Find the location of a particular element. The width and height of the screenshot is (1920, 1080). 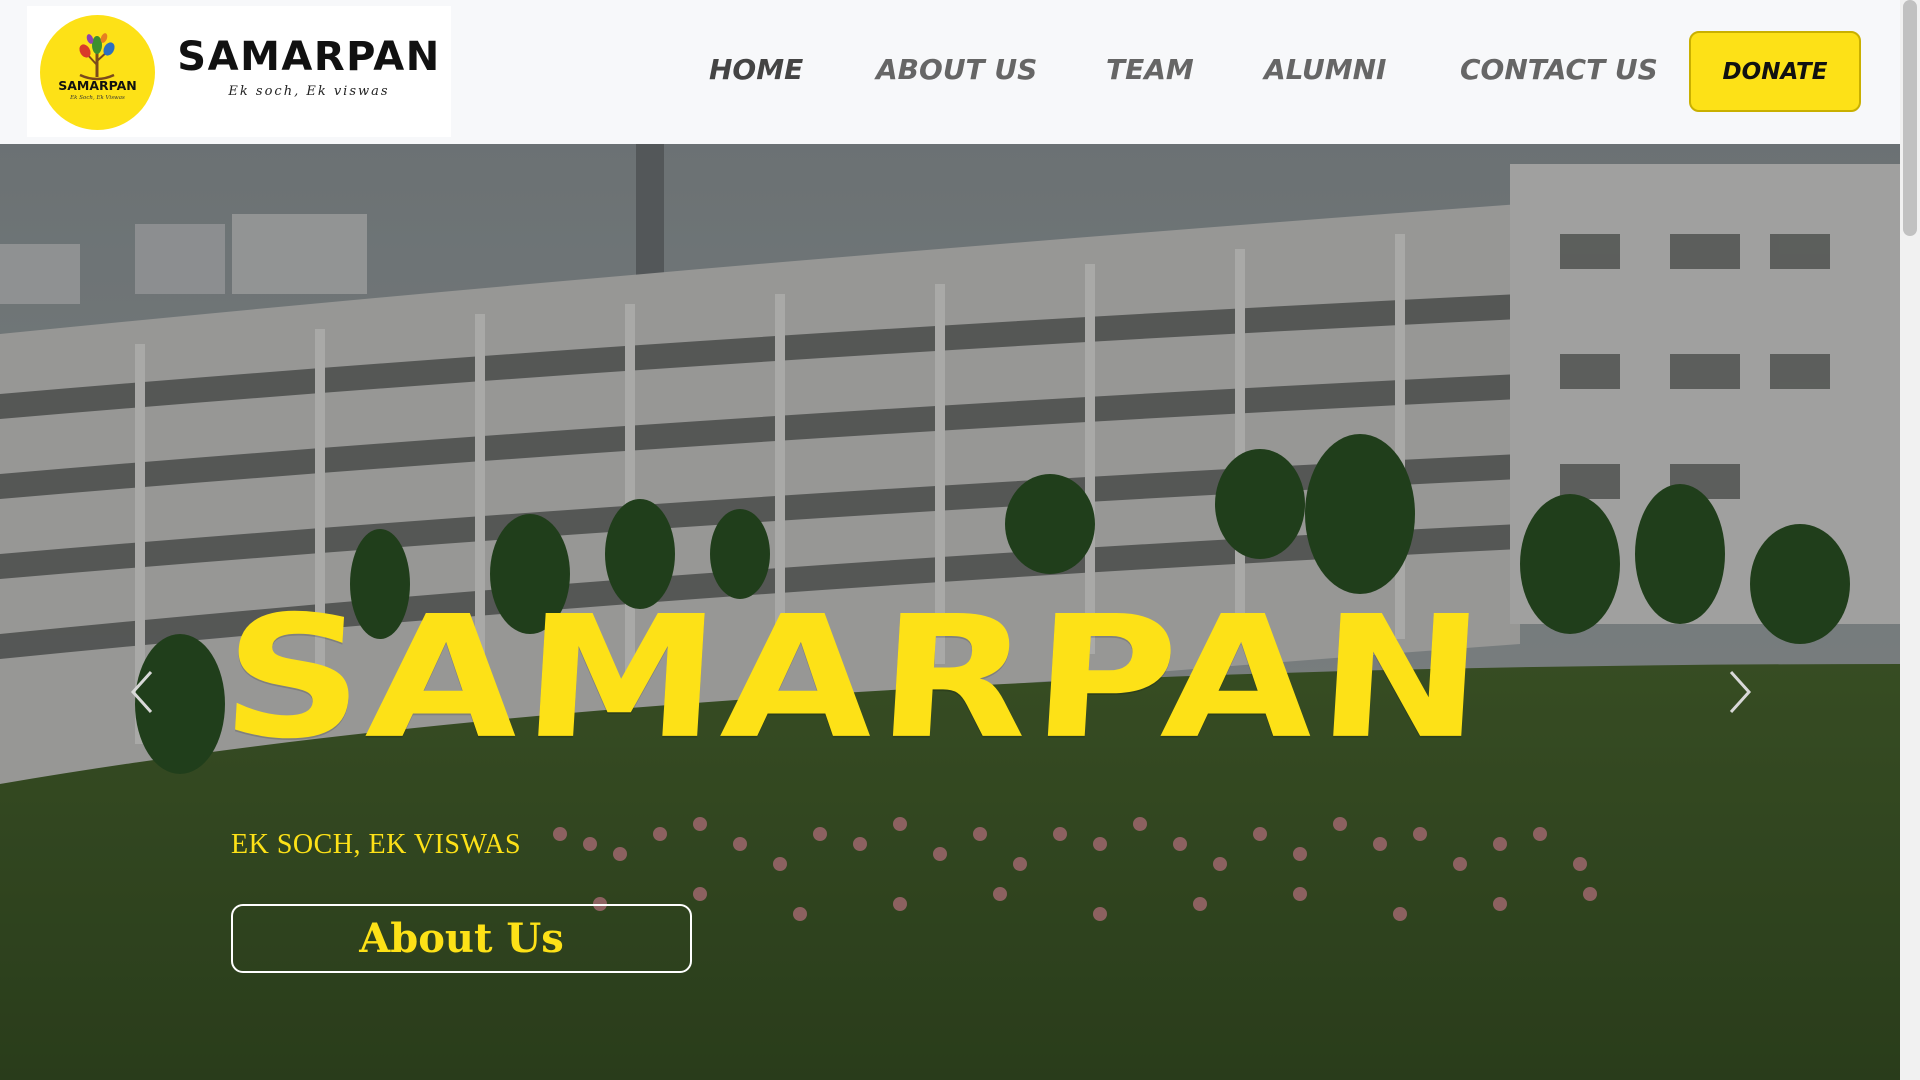

about-us-button: About Us is located at coordinates (461, 938).